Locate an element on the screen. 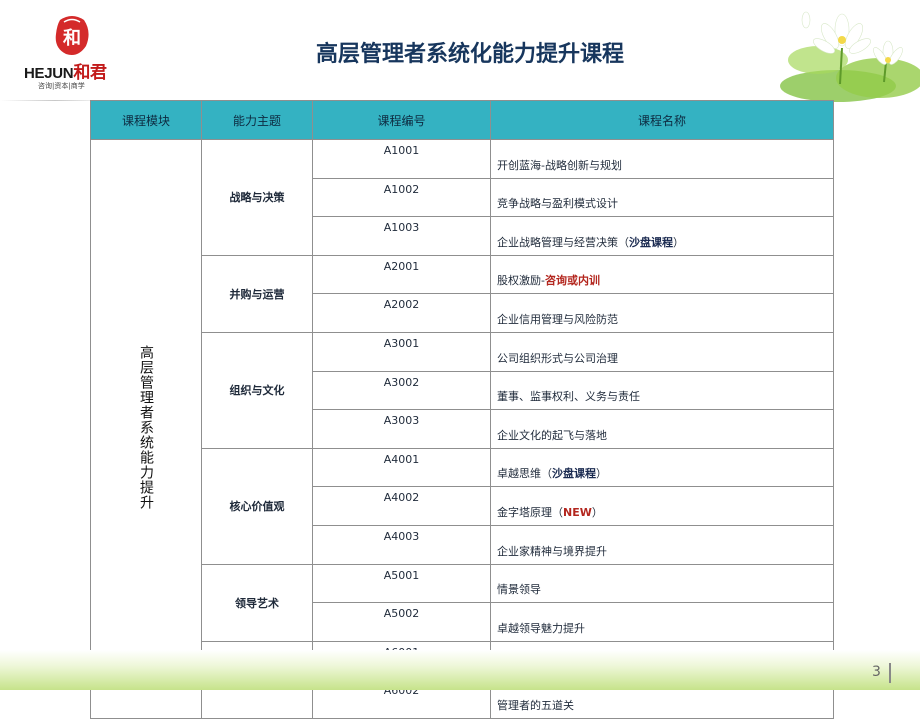 This screenshot has height=719, width=920. course-name-text: 股权激励- is located at coordinates (521, 281).